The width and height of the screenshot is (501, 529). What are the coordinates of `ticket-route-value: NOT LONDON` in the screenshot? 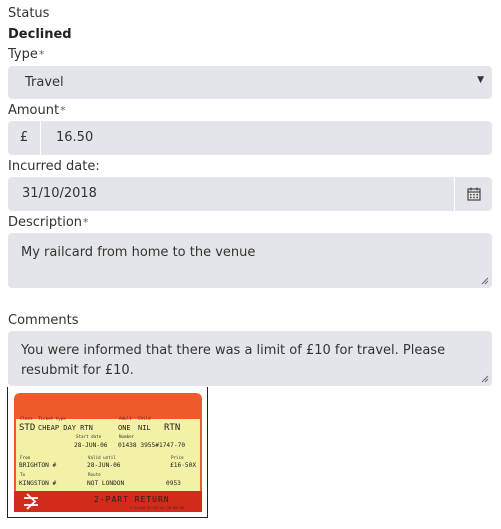 It's located at (106, 483).